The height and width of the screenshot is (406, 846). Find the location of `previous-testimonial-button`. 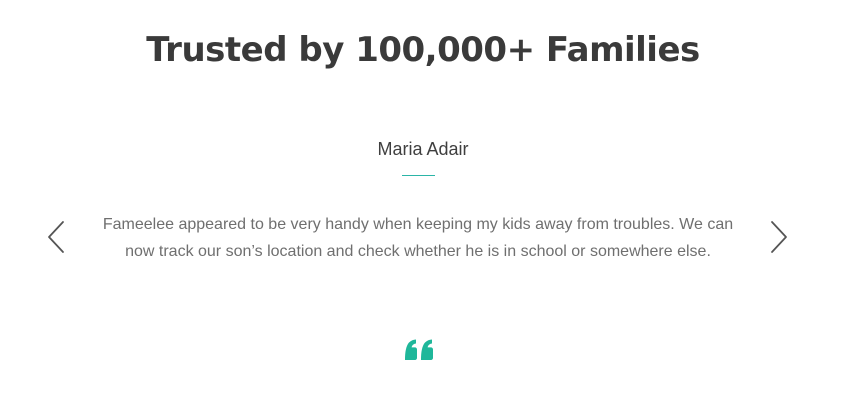

previous-testimonial-button is located at coordinates (57, 237).